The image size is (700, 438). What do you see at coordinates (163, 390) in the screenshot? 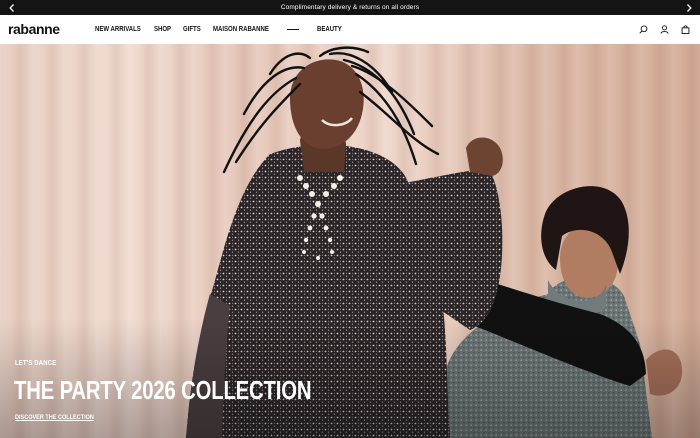
I see `hero-headline: THE PARTY 2026 COLLECTION` at bounding box center [163, 390].